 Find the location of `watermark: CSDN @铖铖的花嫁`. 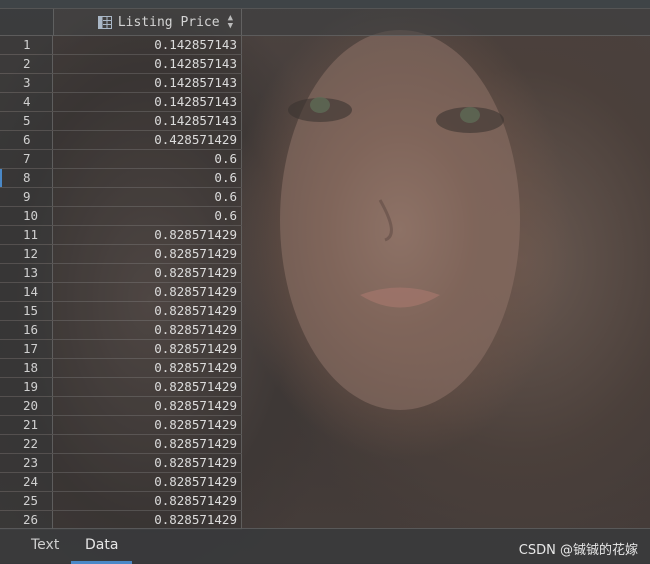

watermark: CSDN @铖铖的花嫁 is located at coordinates (578, 550).